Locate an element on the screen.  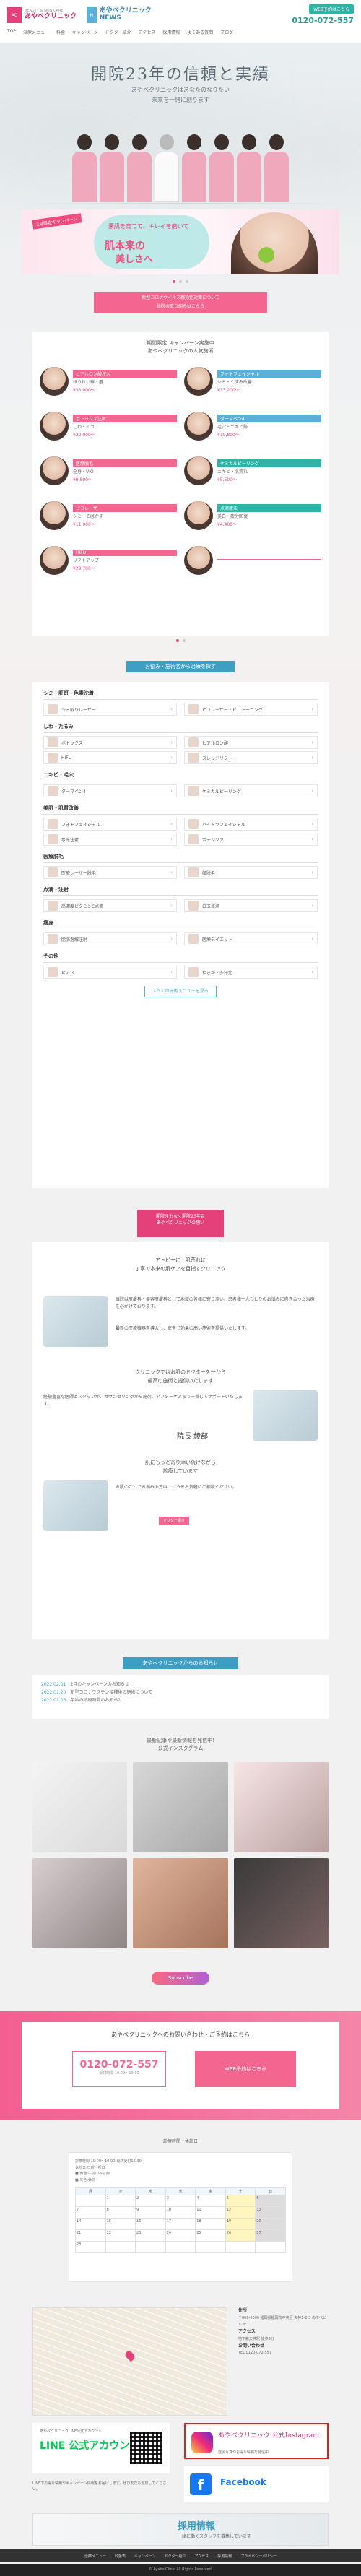
campaign-item: 点滴療法 美白・疲労回復 ¥4,400〜 is located at coordinates (252, 515).